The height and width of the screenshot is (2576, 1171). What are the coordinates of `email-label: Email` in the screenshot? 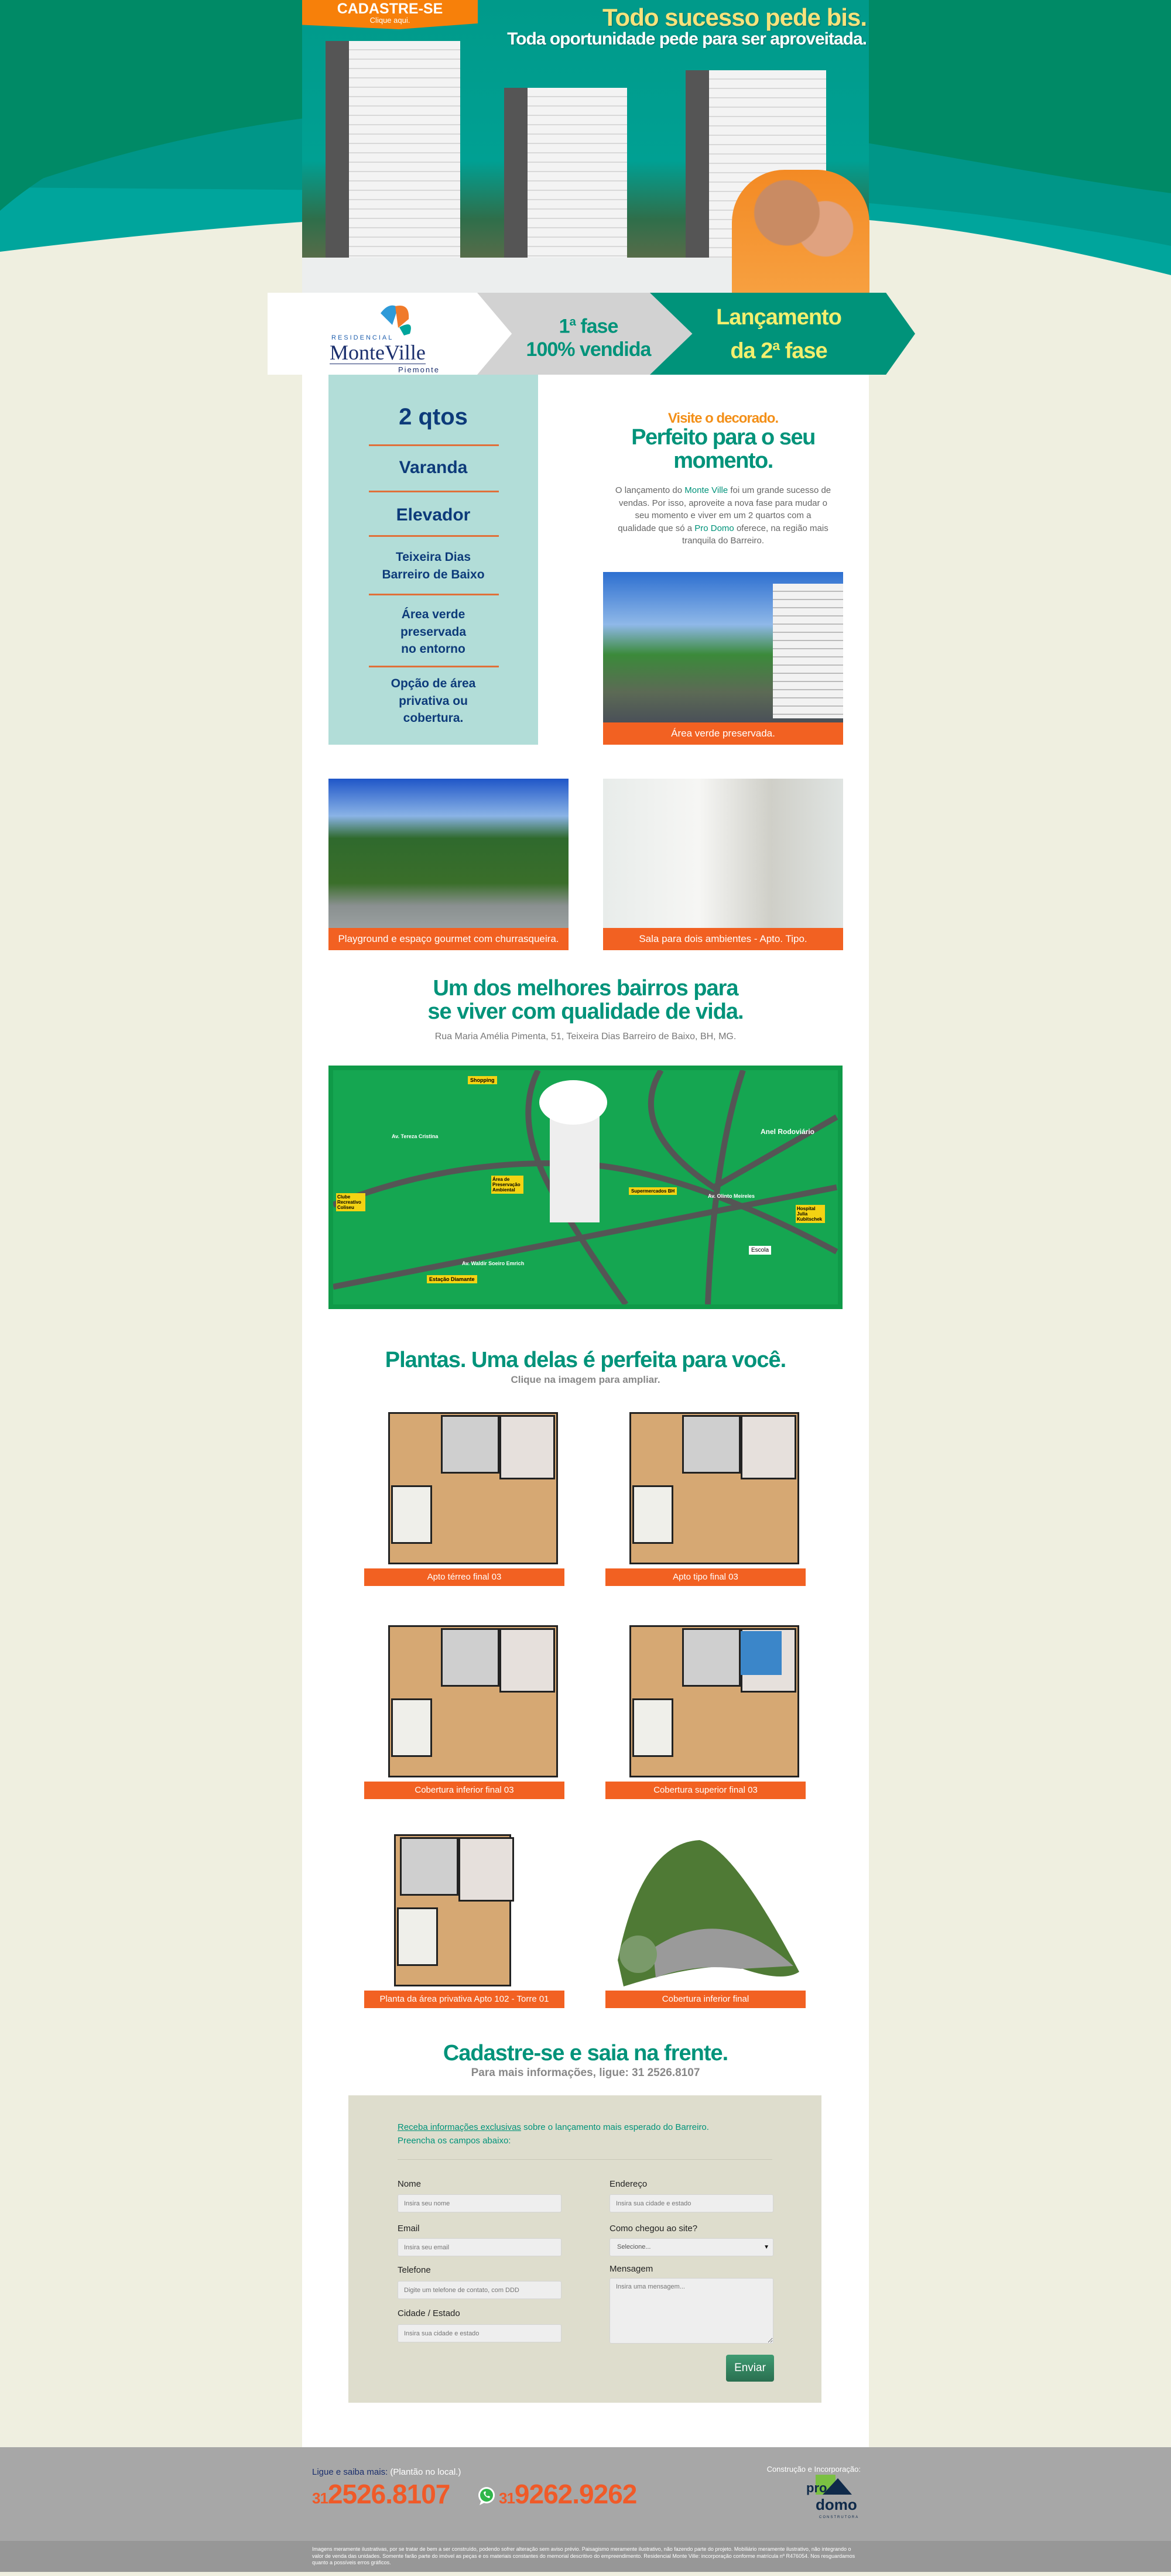 It's located at (409, 2229).